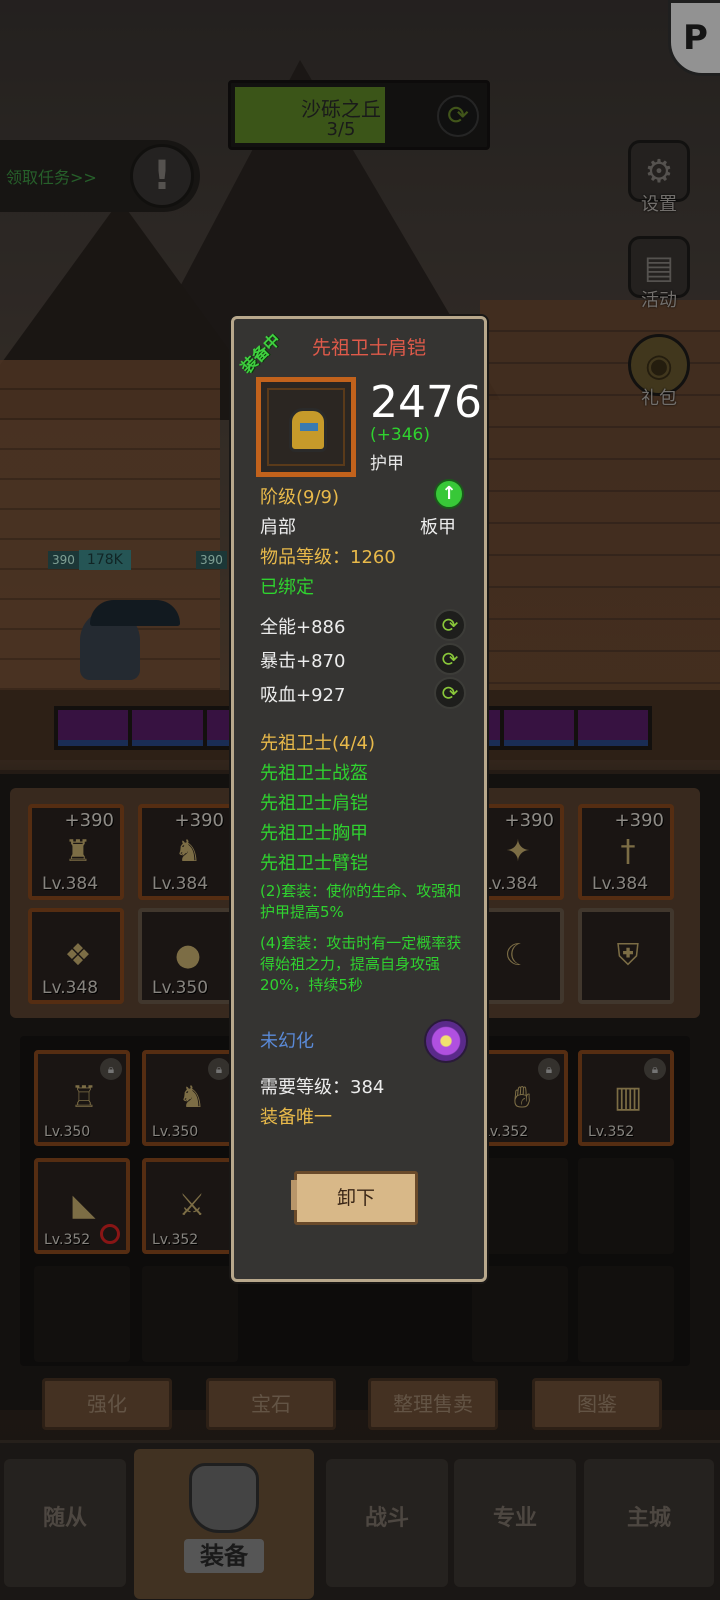 This screenshot has height=1600, width=720. I want to click on slot-text: 肩部, so click(278, 527).